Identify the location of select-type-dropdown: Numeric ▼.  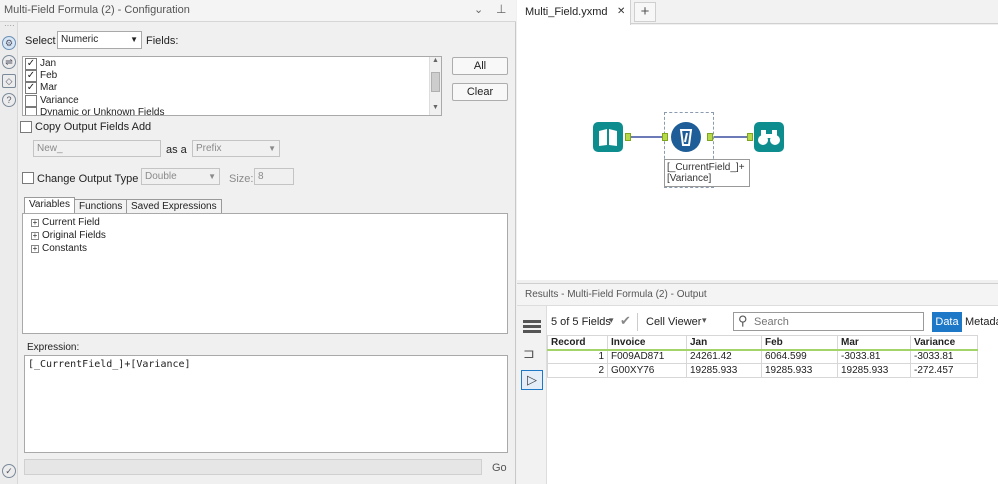
(99, 40).